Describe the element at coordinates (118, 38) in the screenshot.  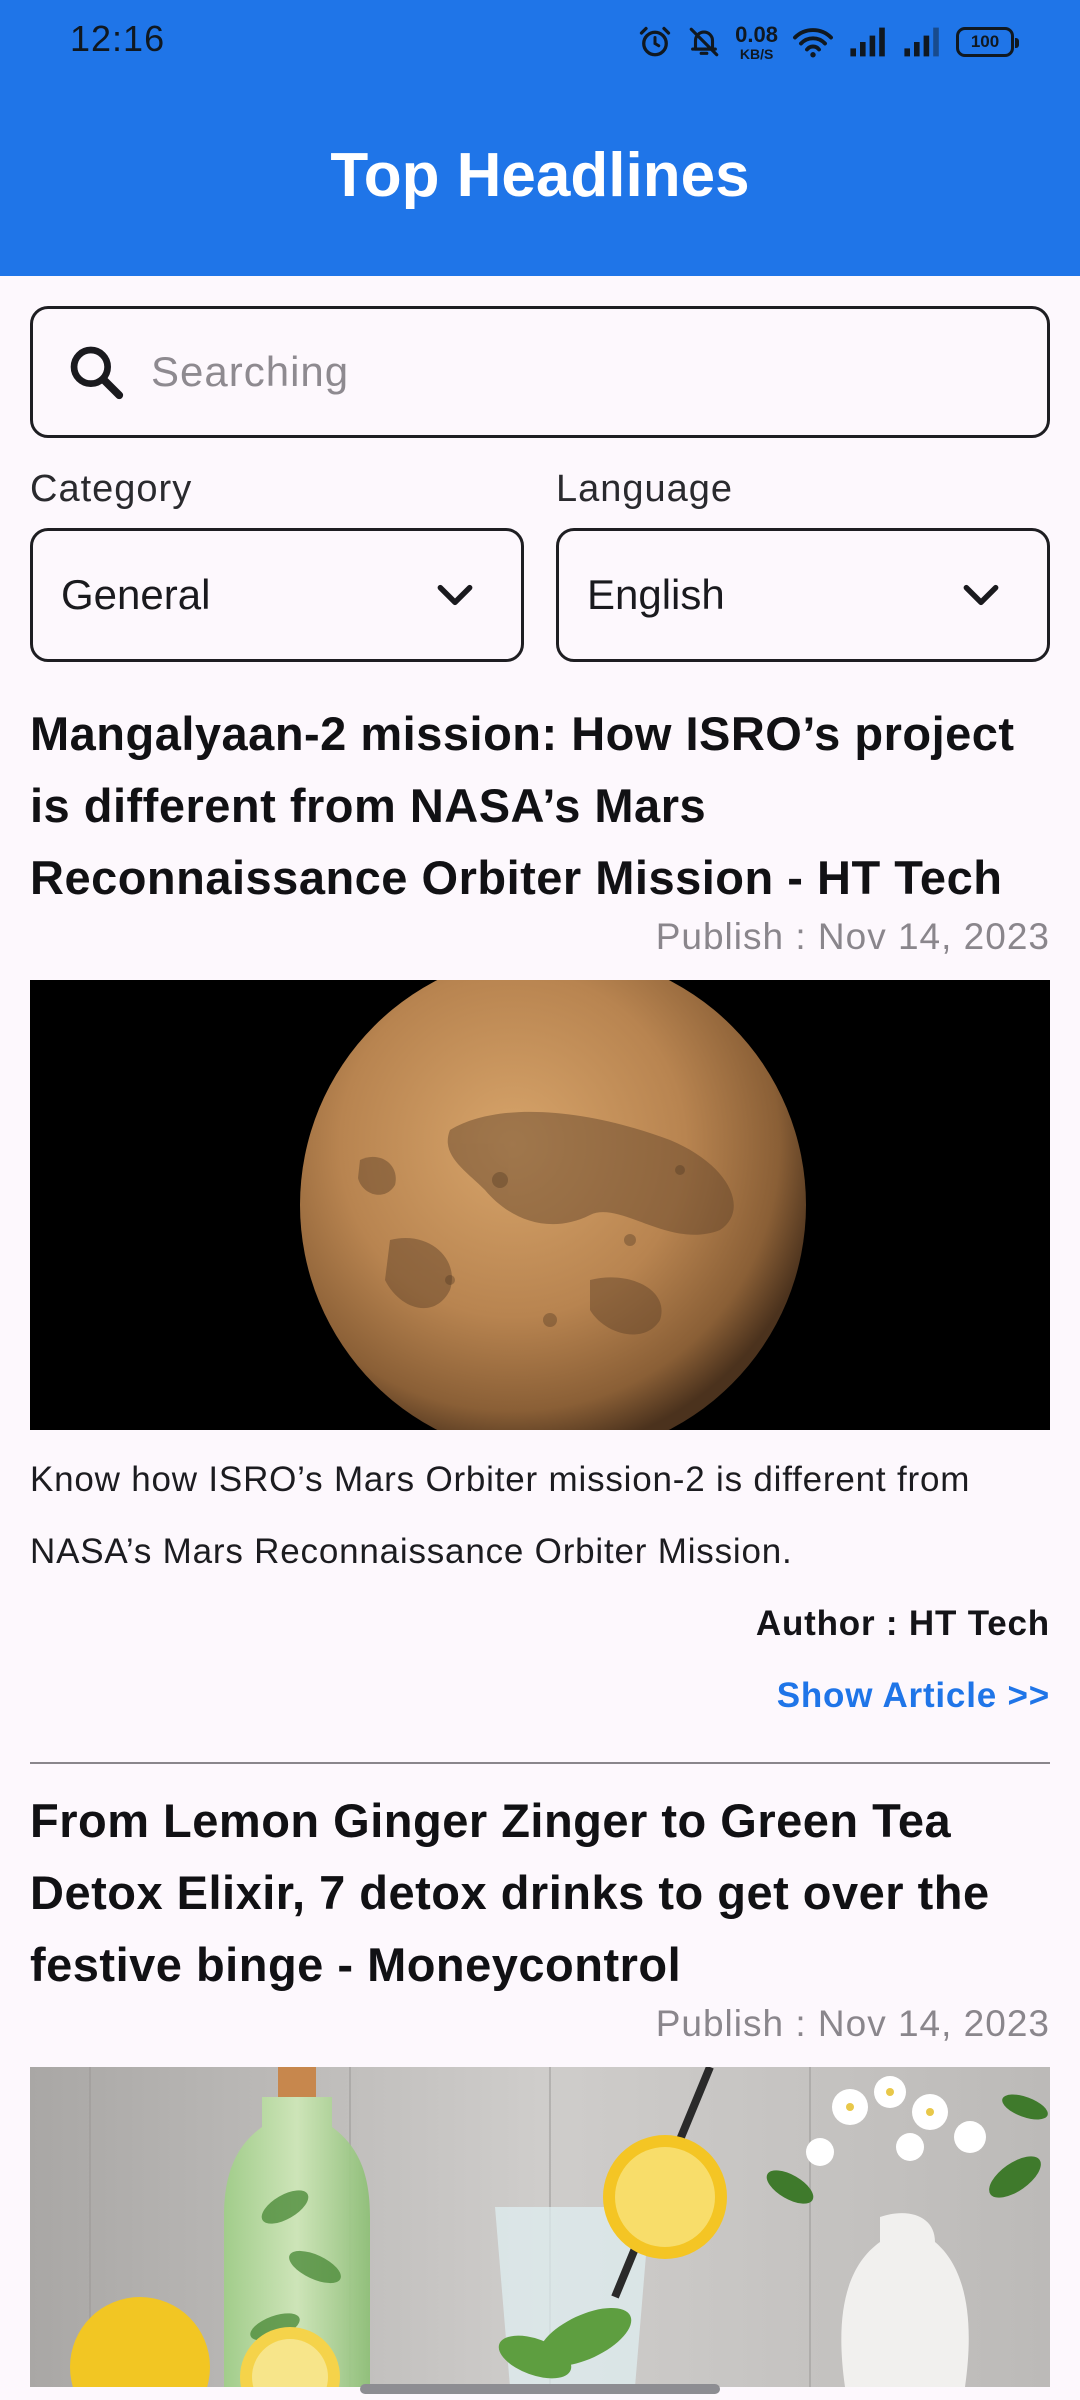
I see `status-time: 12:16` at that location.